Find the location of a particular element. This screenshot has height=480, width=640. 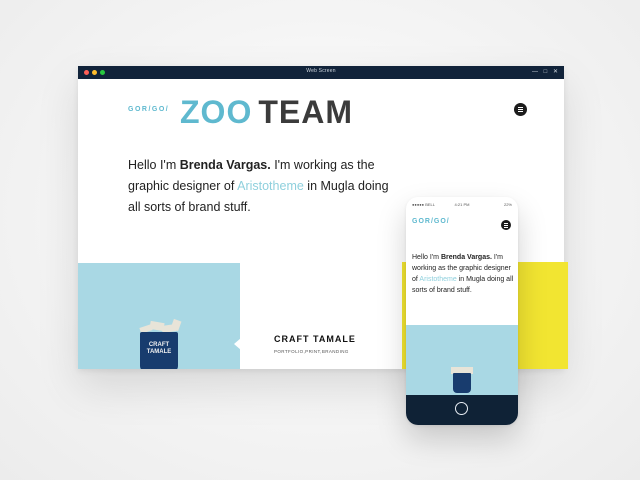

minimize-icon: — is located at coordinates (535, 72).